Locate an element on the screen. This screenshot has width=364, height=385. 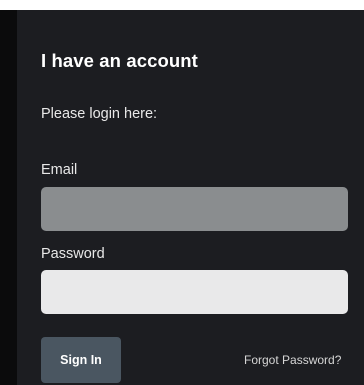
email-label: Email is located at coordinates (59, 170).